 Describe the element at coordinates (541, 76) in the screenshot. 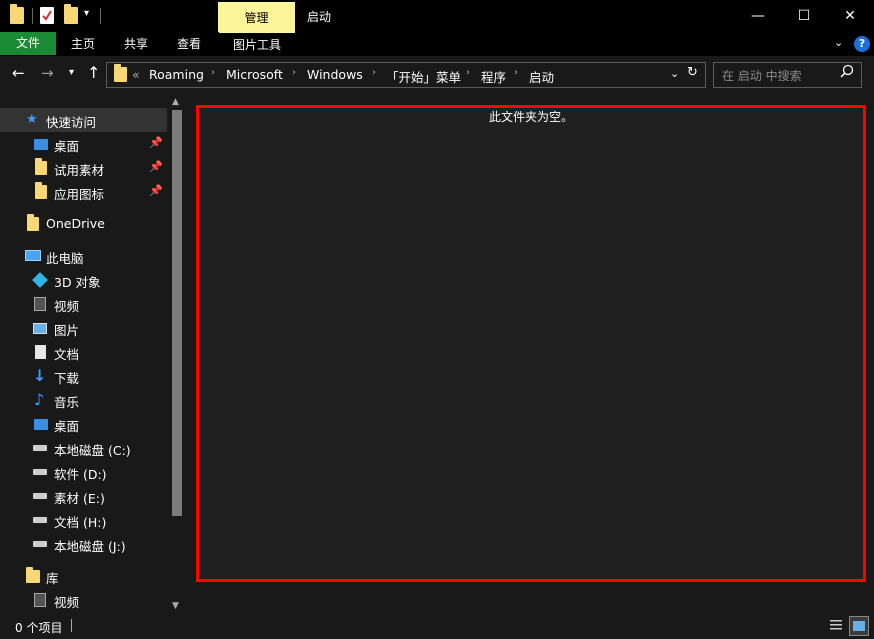

I see `breadcrumb-startup: 启动` at that location.